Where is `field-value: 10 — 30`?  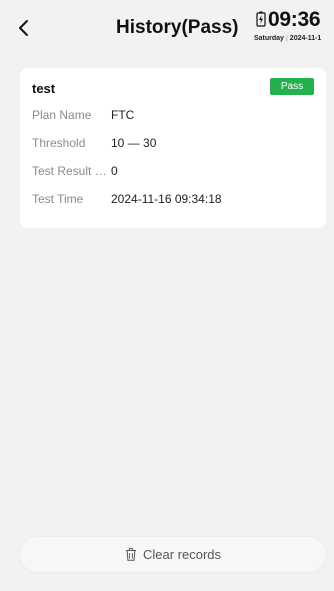 field-value: 10 — 30 is located at coordinates (134, 143).